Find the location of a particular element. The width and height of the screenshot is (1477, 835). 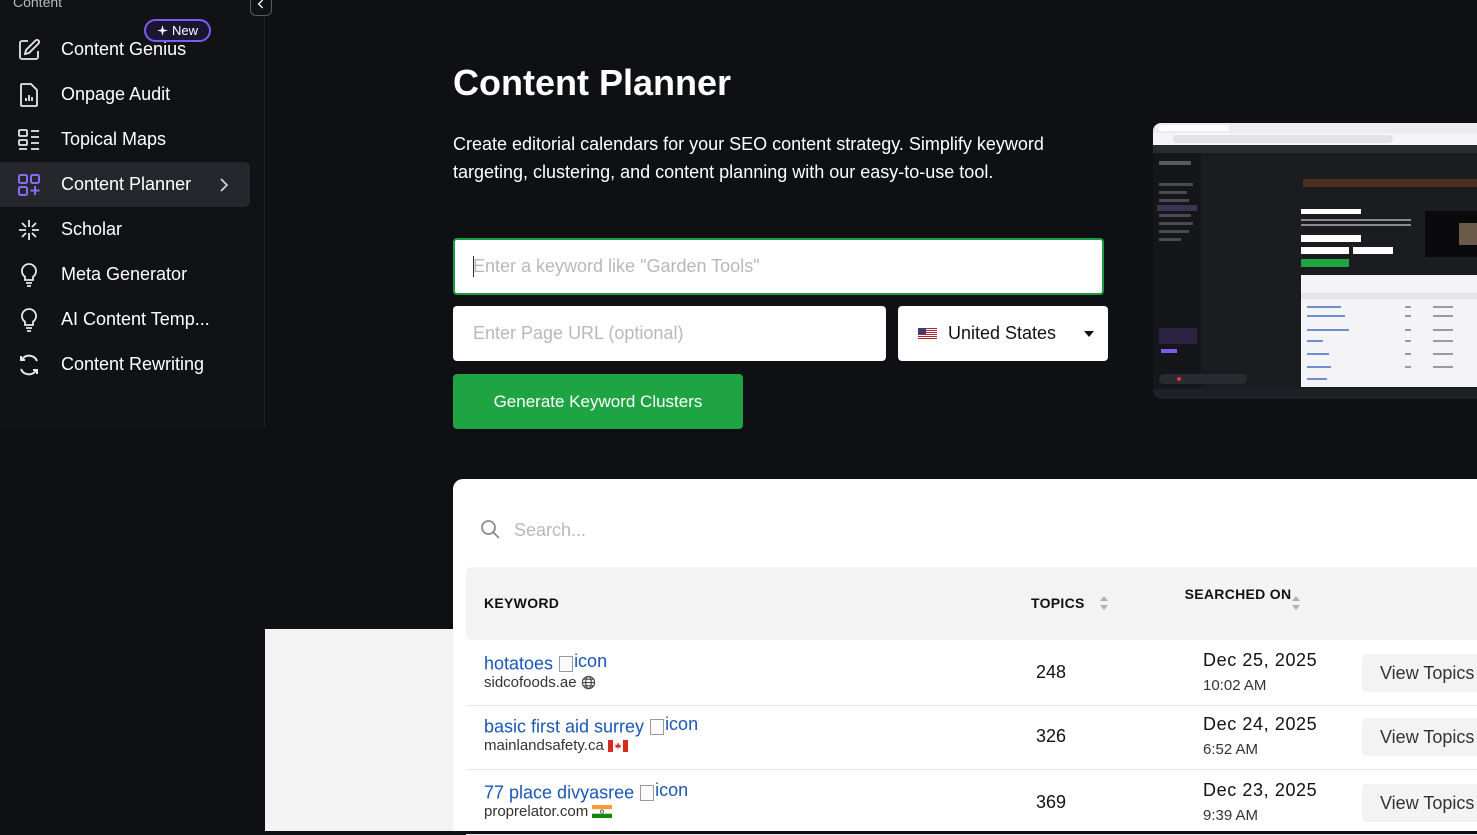

sidebar-item-content-planner: Content Planner is located at coordinates (125, 184).